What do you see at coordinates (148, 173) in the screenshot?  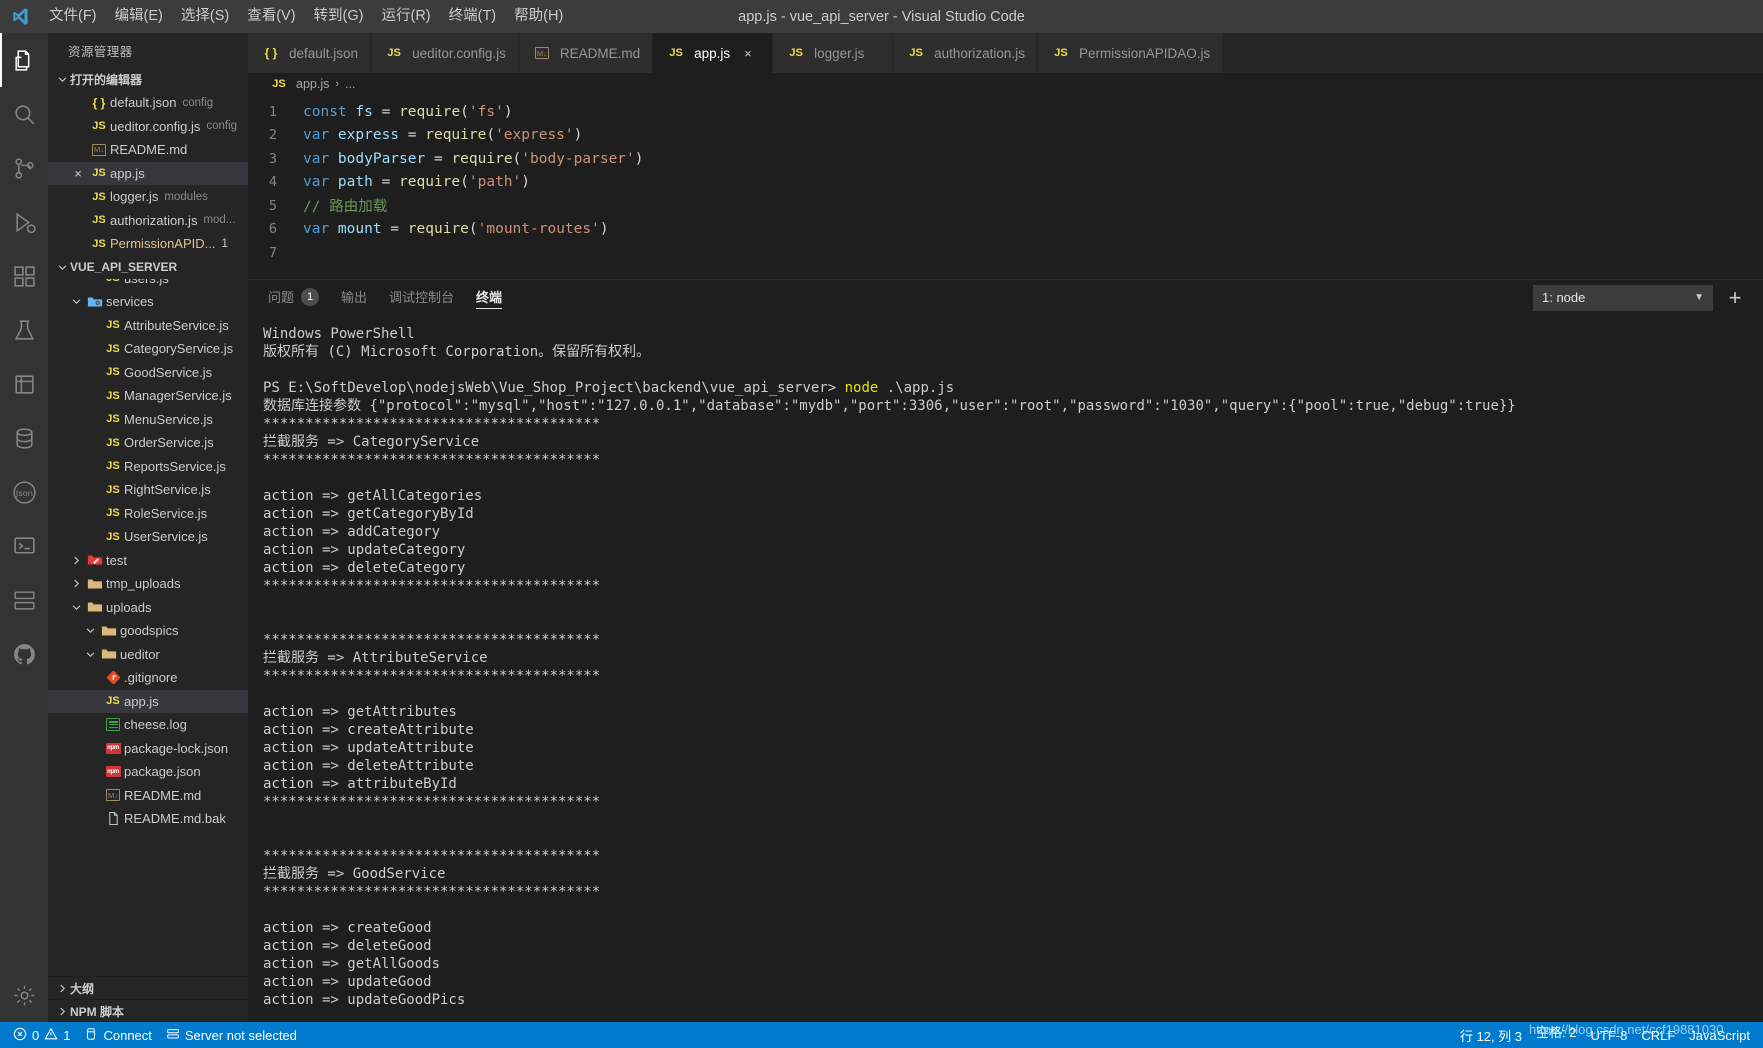 I see `open-editor-item-app-js: × JS app.js` at bounding box center [148, 173].